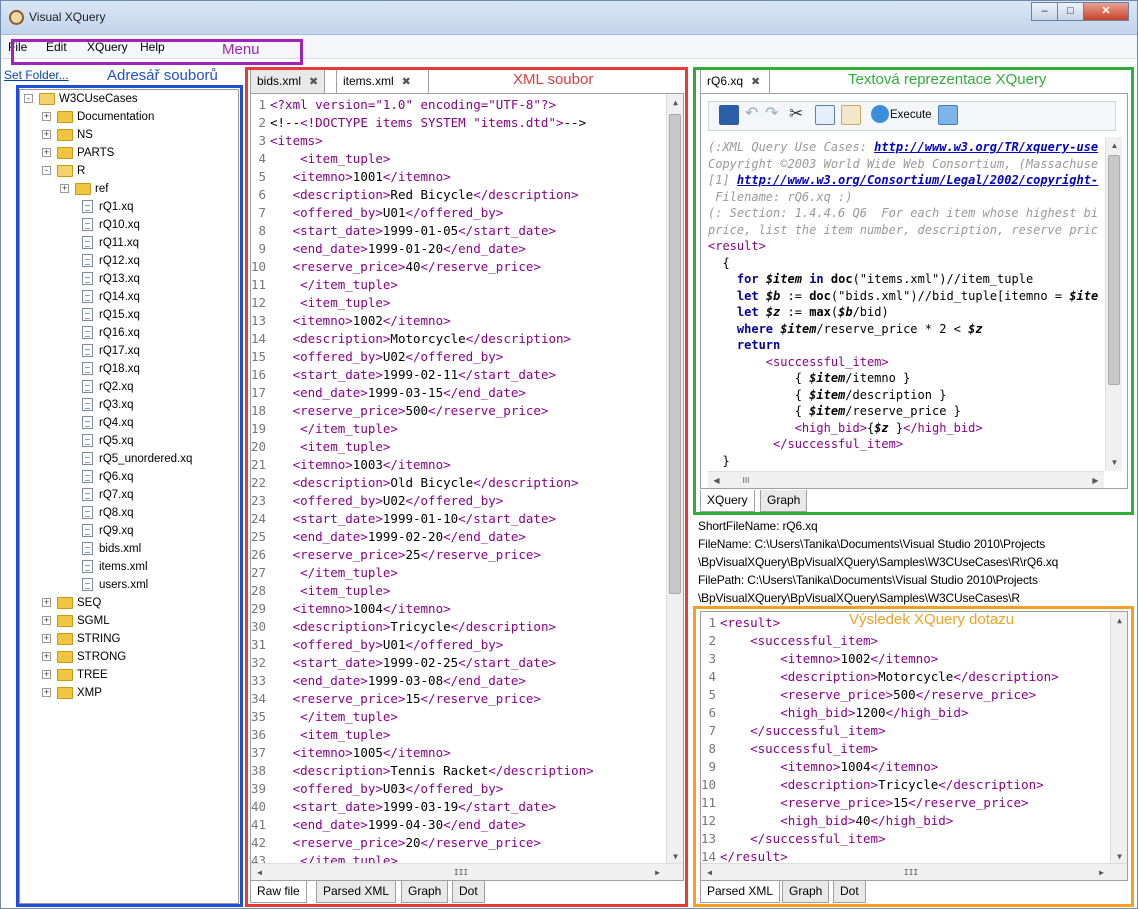  I want to click on tree-node-root: - W3CUseCases, so click(81, 99).